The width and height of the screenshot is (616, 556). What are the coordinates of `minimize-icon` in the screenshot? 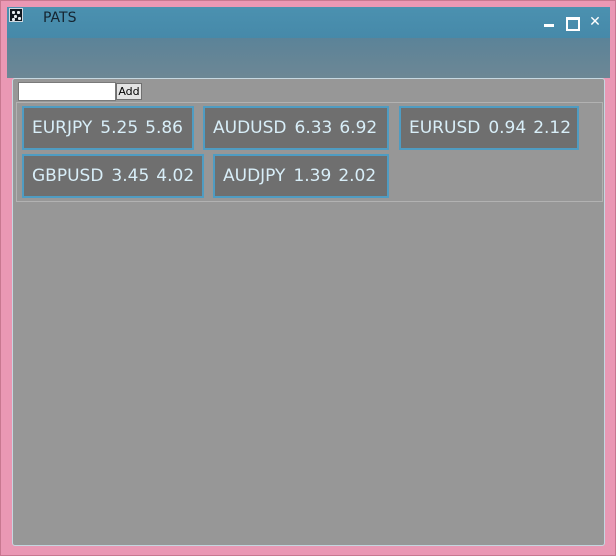 It's located at (549, 22).